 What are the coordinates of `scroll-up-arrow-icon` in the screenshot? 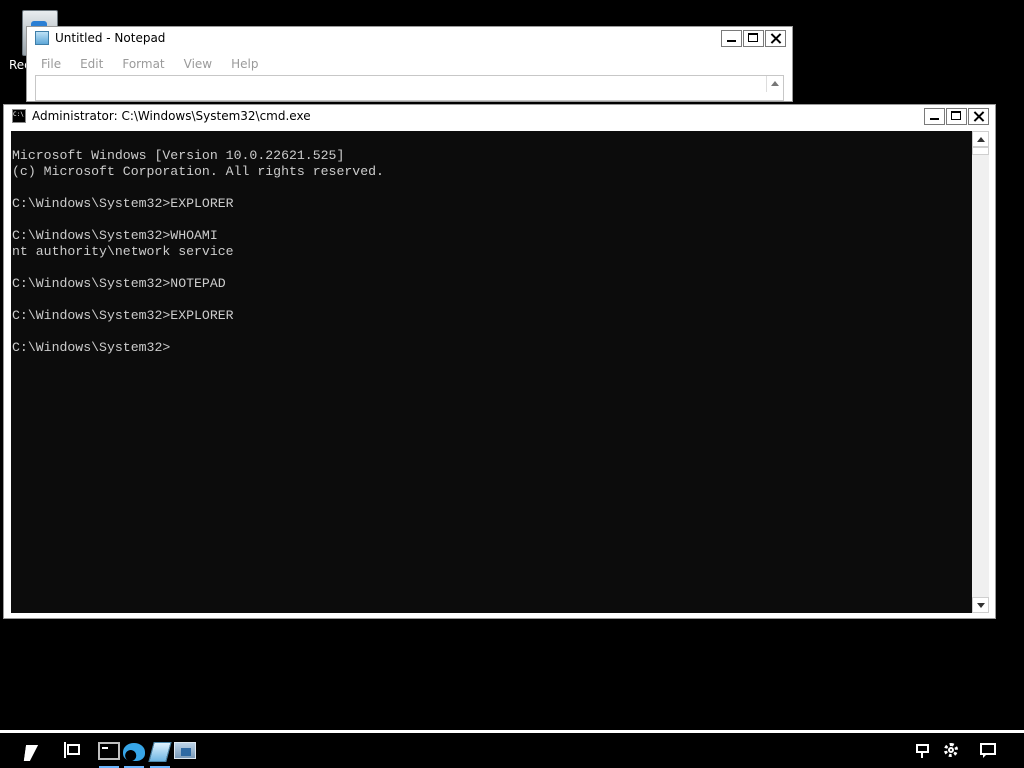 It's located at (980, 139).